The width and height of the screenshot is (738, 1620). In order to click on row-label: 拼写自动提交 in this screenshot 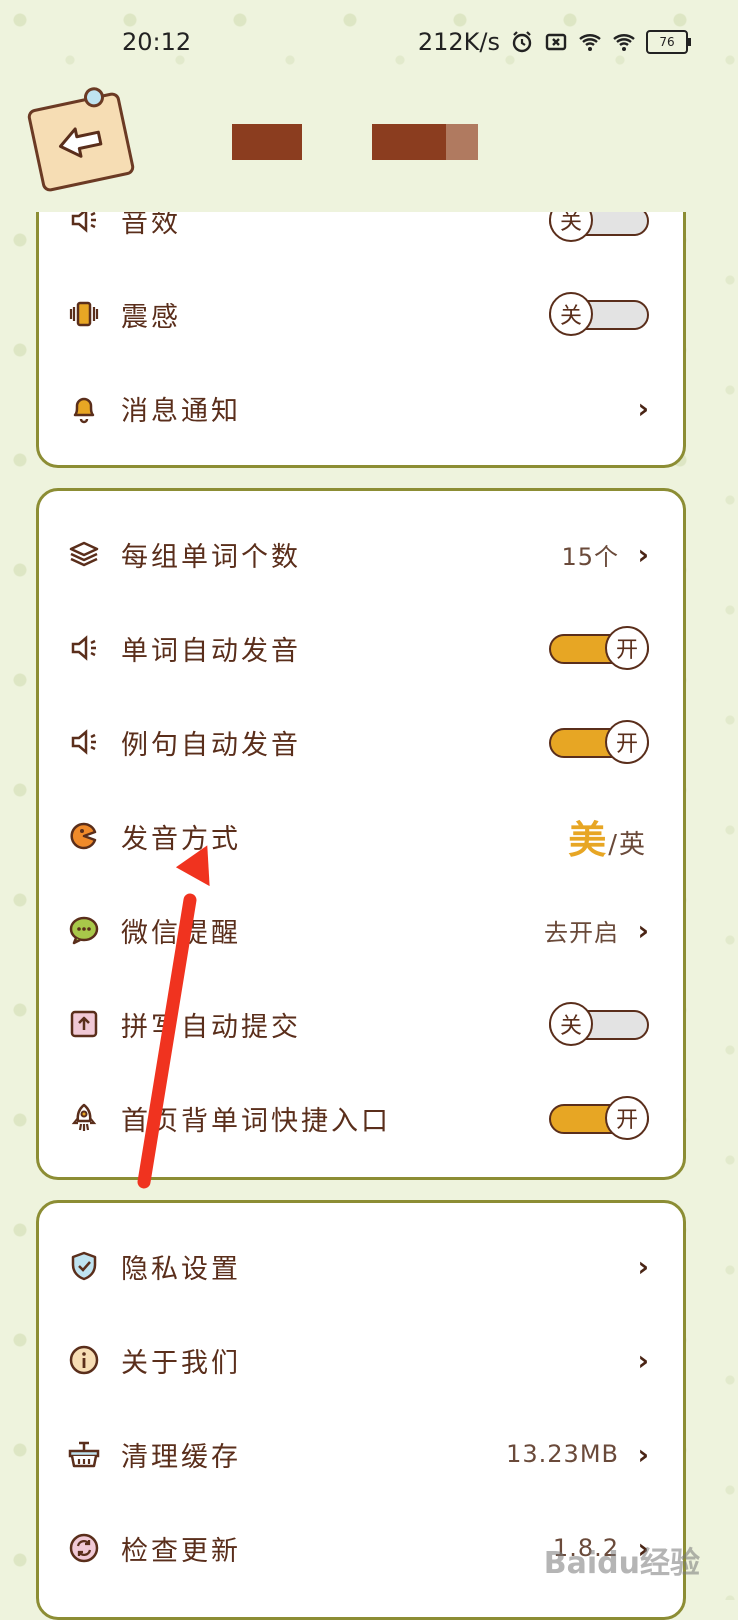, I will do `click(211, 1027)`.